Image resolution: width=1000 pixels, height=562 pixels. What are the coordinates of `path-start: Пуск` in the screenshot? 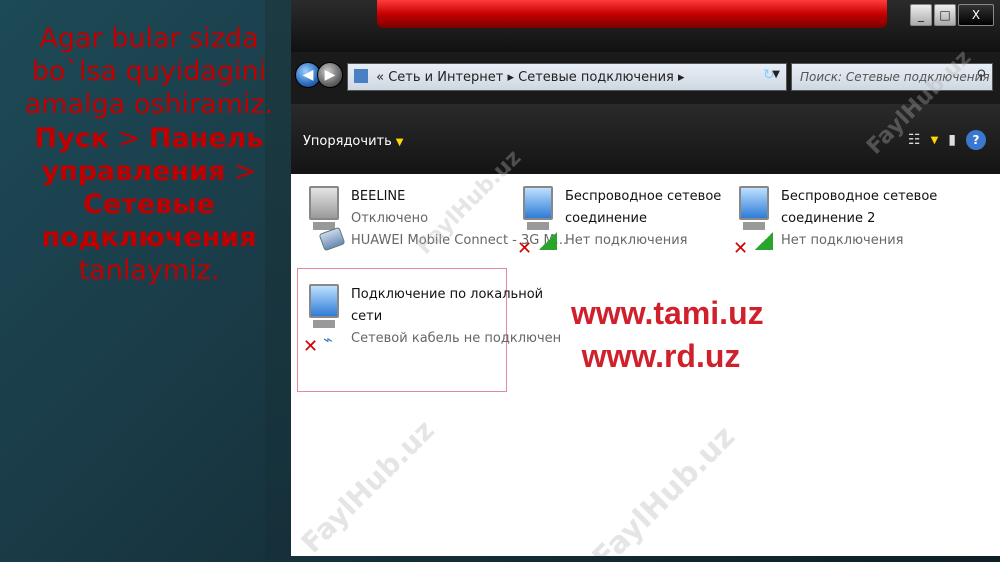 It's located at (72, 138).